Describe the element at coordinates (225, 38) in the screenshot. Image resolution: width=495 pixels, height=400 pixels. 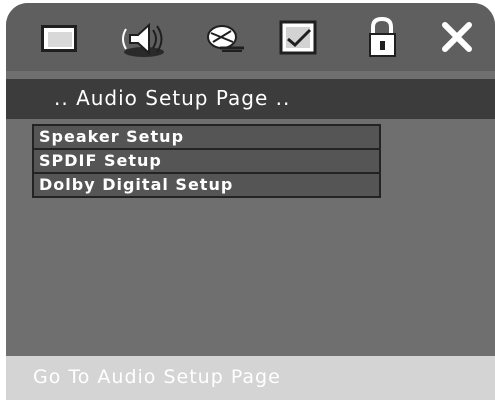
I see `video-setup-icon` at that location.